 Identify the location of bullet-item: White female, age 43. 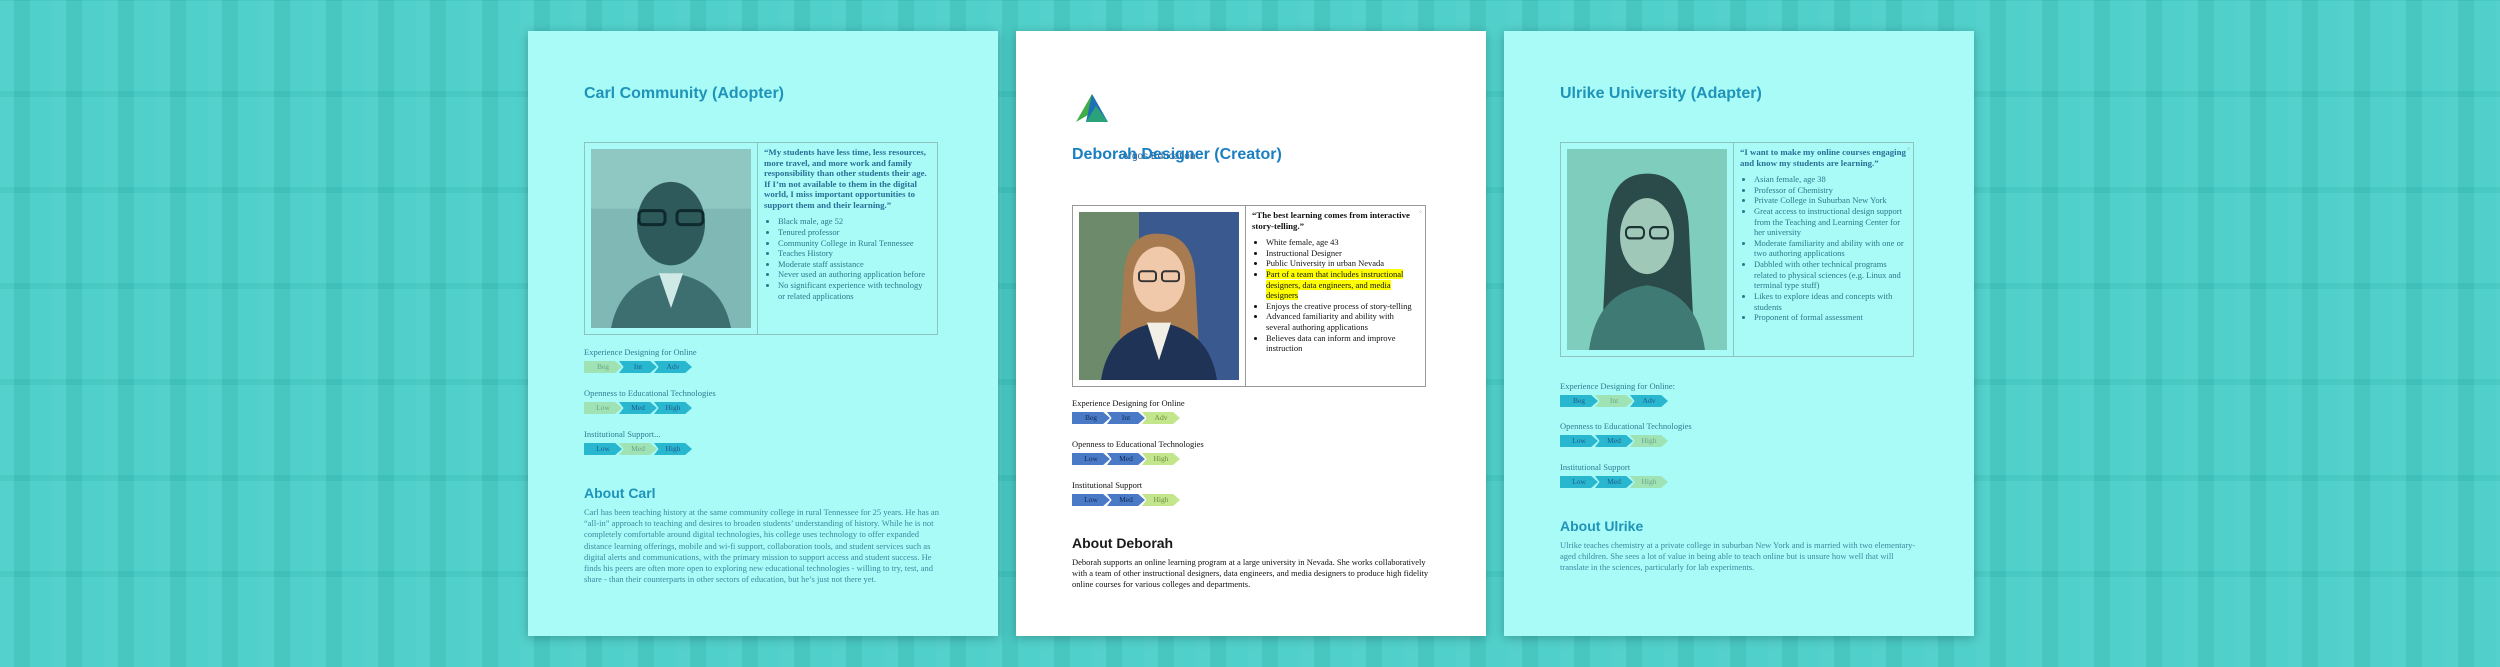
(1342, 242).